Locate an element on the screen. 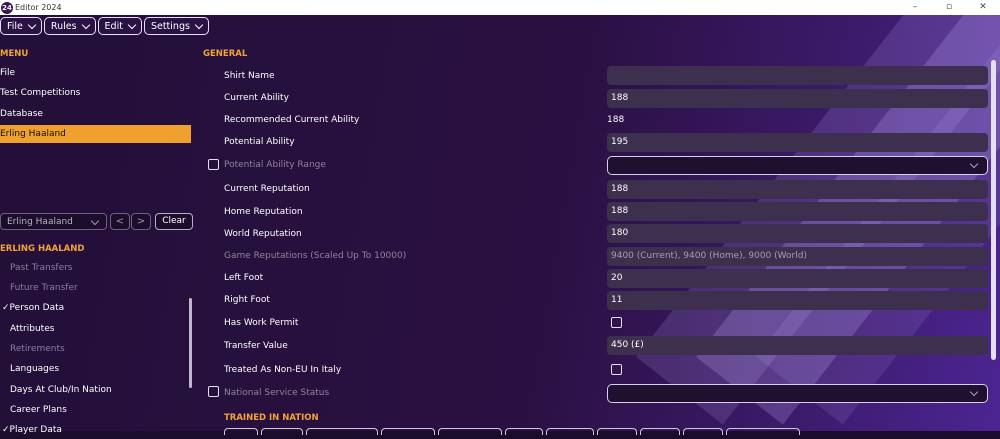 This screenshot has width=1000, height=439. window-controls: – ▫ ✕ is located at coordinates (949, 7).